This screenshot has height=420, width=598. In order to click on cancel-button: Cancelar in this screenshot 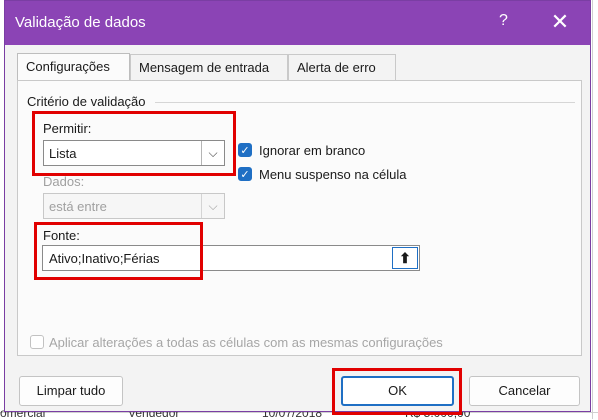, I will do `click(524, 391)`.